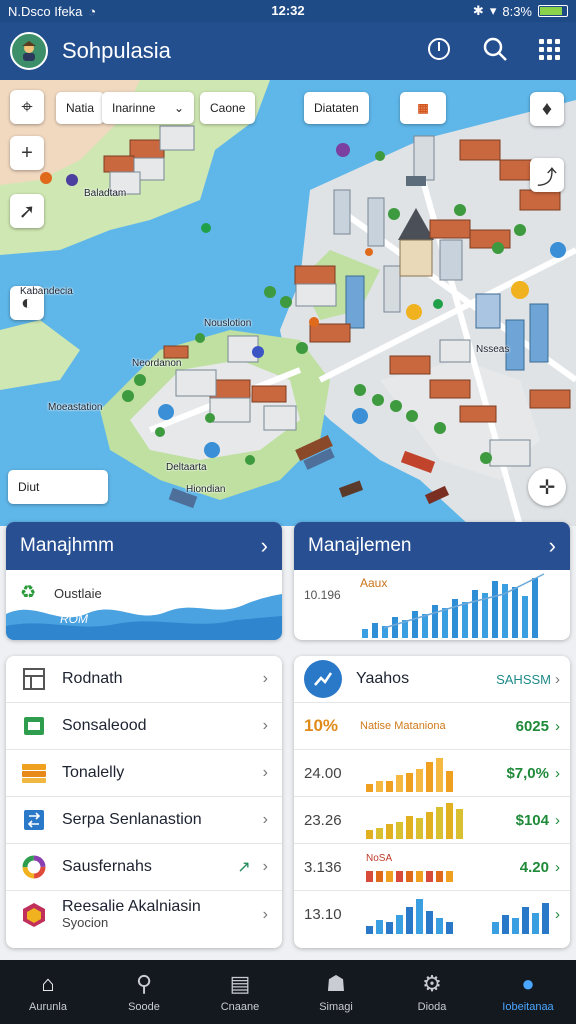  I want to click on calendar-icon: ▦, so click(423, 108).